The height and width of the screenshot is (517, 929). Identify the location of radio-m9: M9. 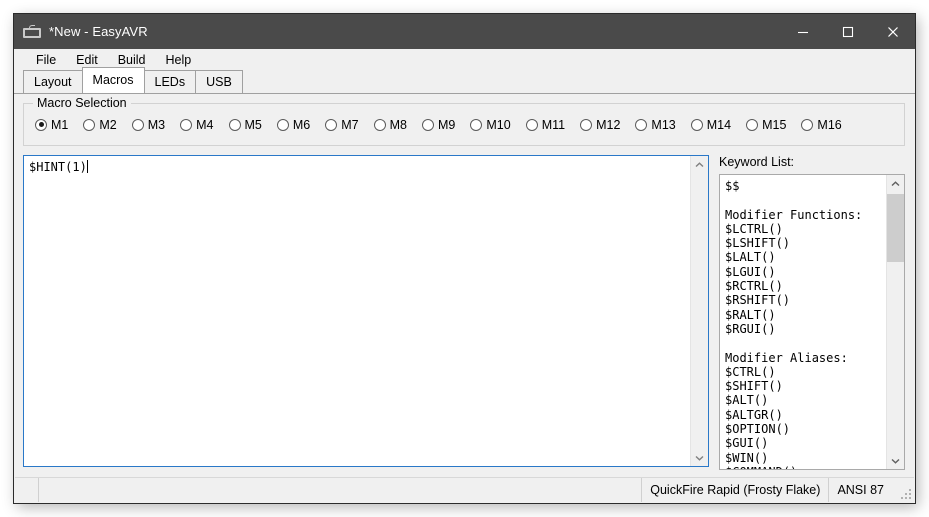
(438, 125).